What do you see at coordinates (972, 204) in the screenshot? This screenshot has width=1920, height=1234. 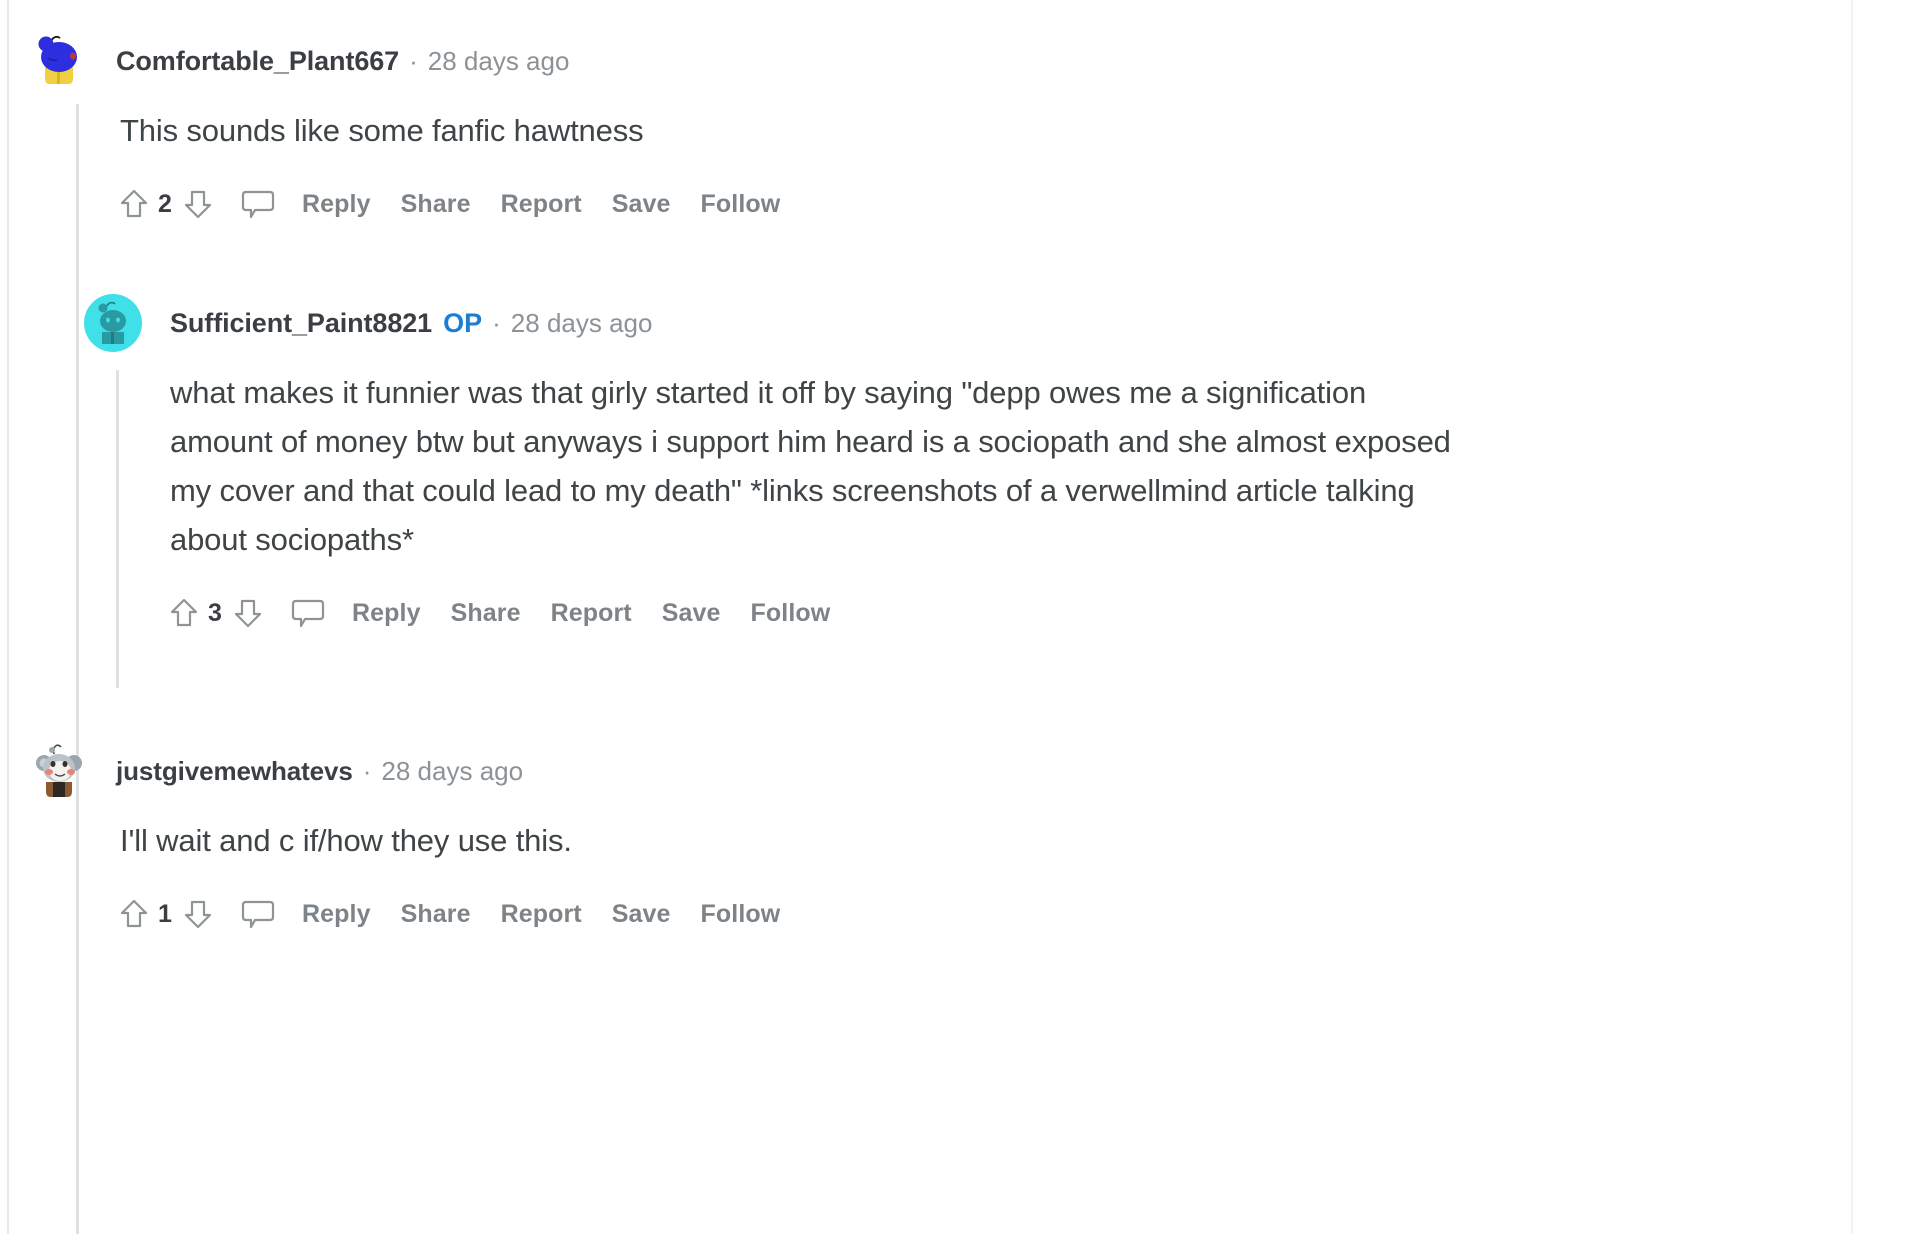 I see `comment-action-bar: 2 Reply Share Report Save Follow` at bounding box center [972, 204].